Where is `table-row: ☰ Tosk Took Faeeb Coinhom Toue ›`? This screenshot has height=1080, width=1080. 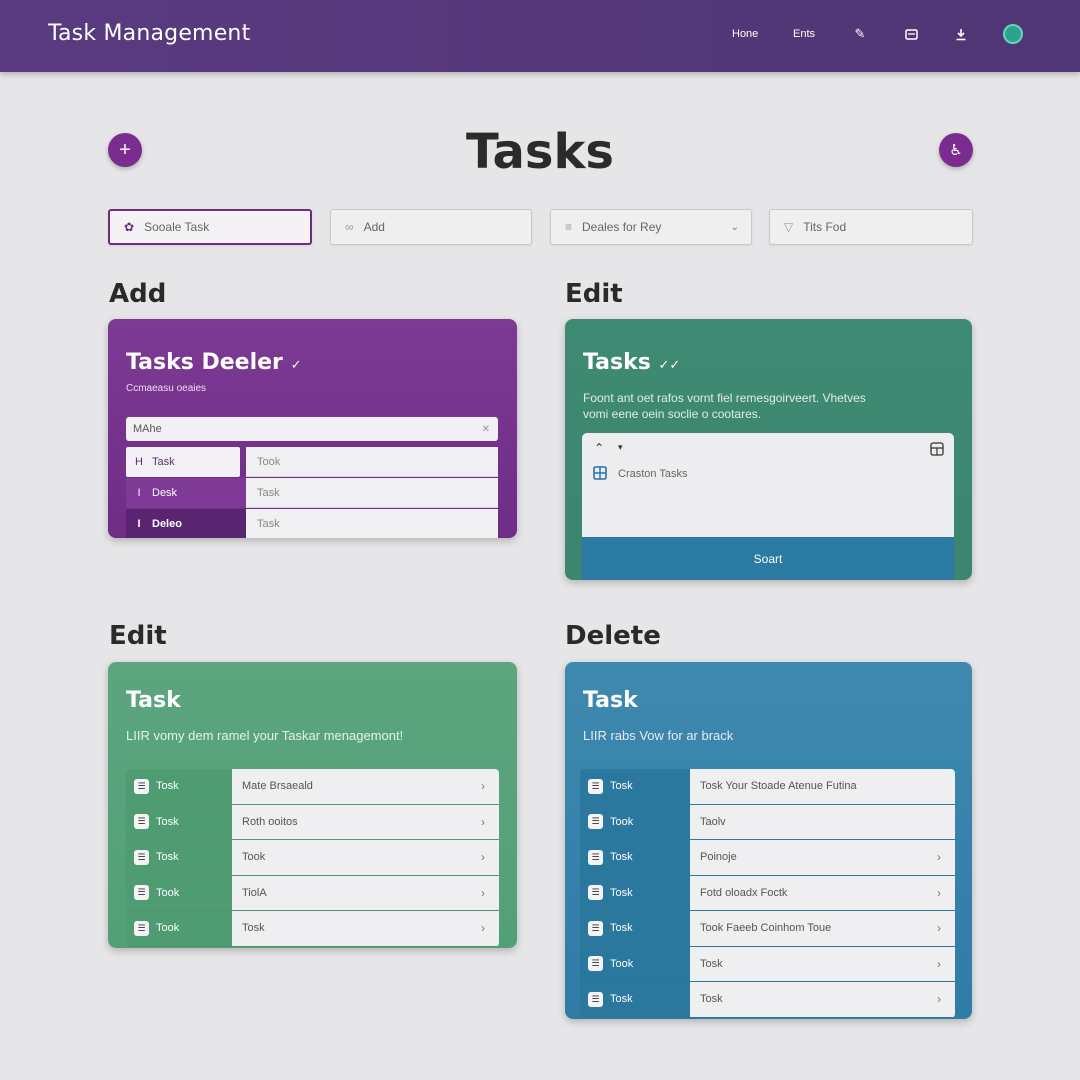 table-row: ☰ Tosk Took Faeeb Coinhom Toue › is located at coordinates (767, 929).